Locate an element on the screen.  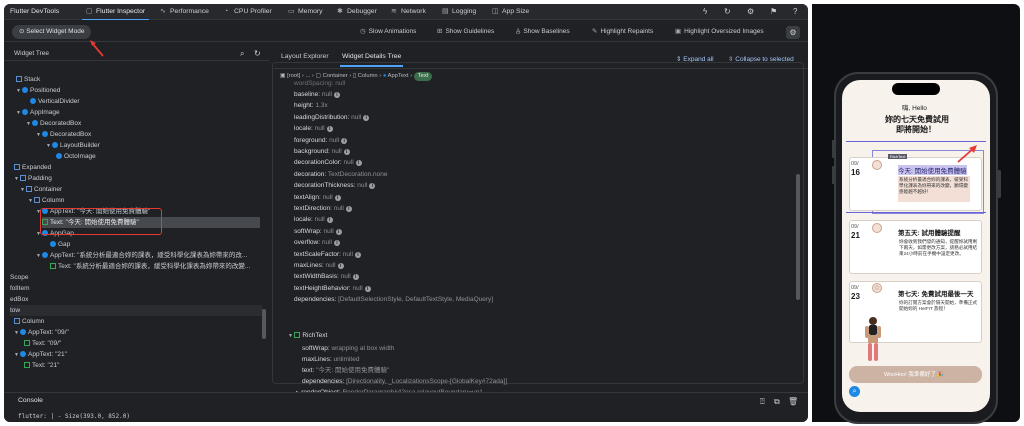
tab-flutter-inspector: ▢ Flutter Inspector is located at coordinates (115, 12).